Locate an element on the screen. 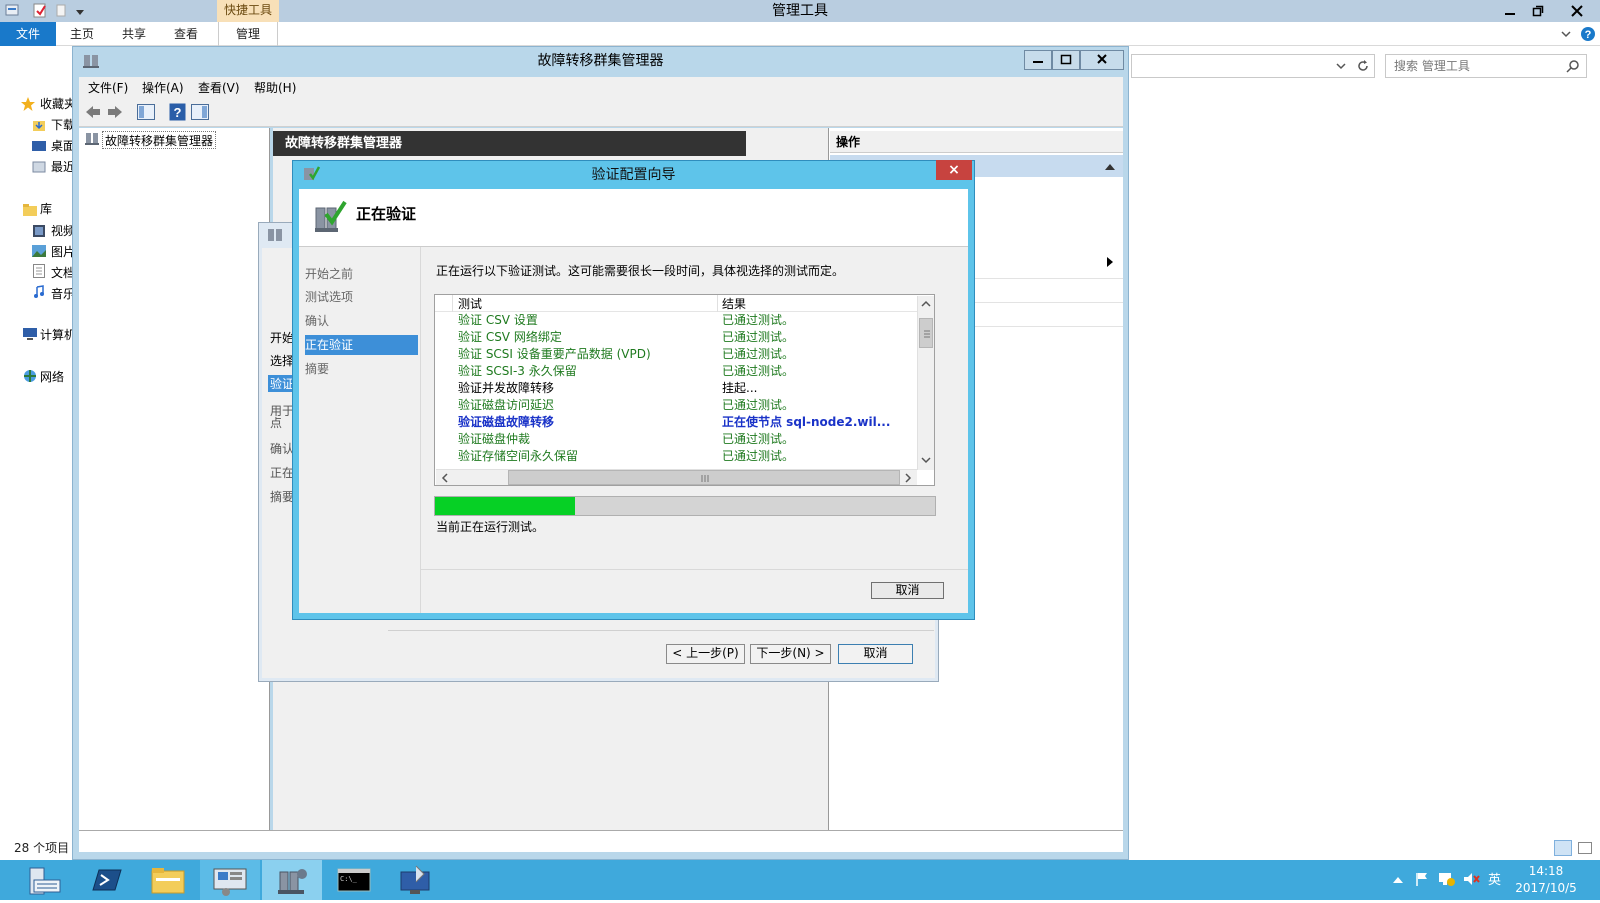 The image size is (1600, 903). header-test: 测试 is located at coordinates (470, 304).